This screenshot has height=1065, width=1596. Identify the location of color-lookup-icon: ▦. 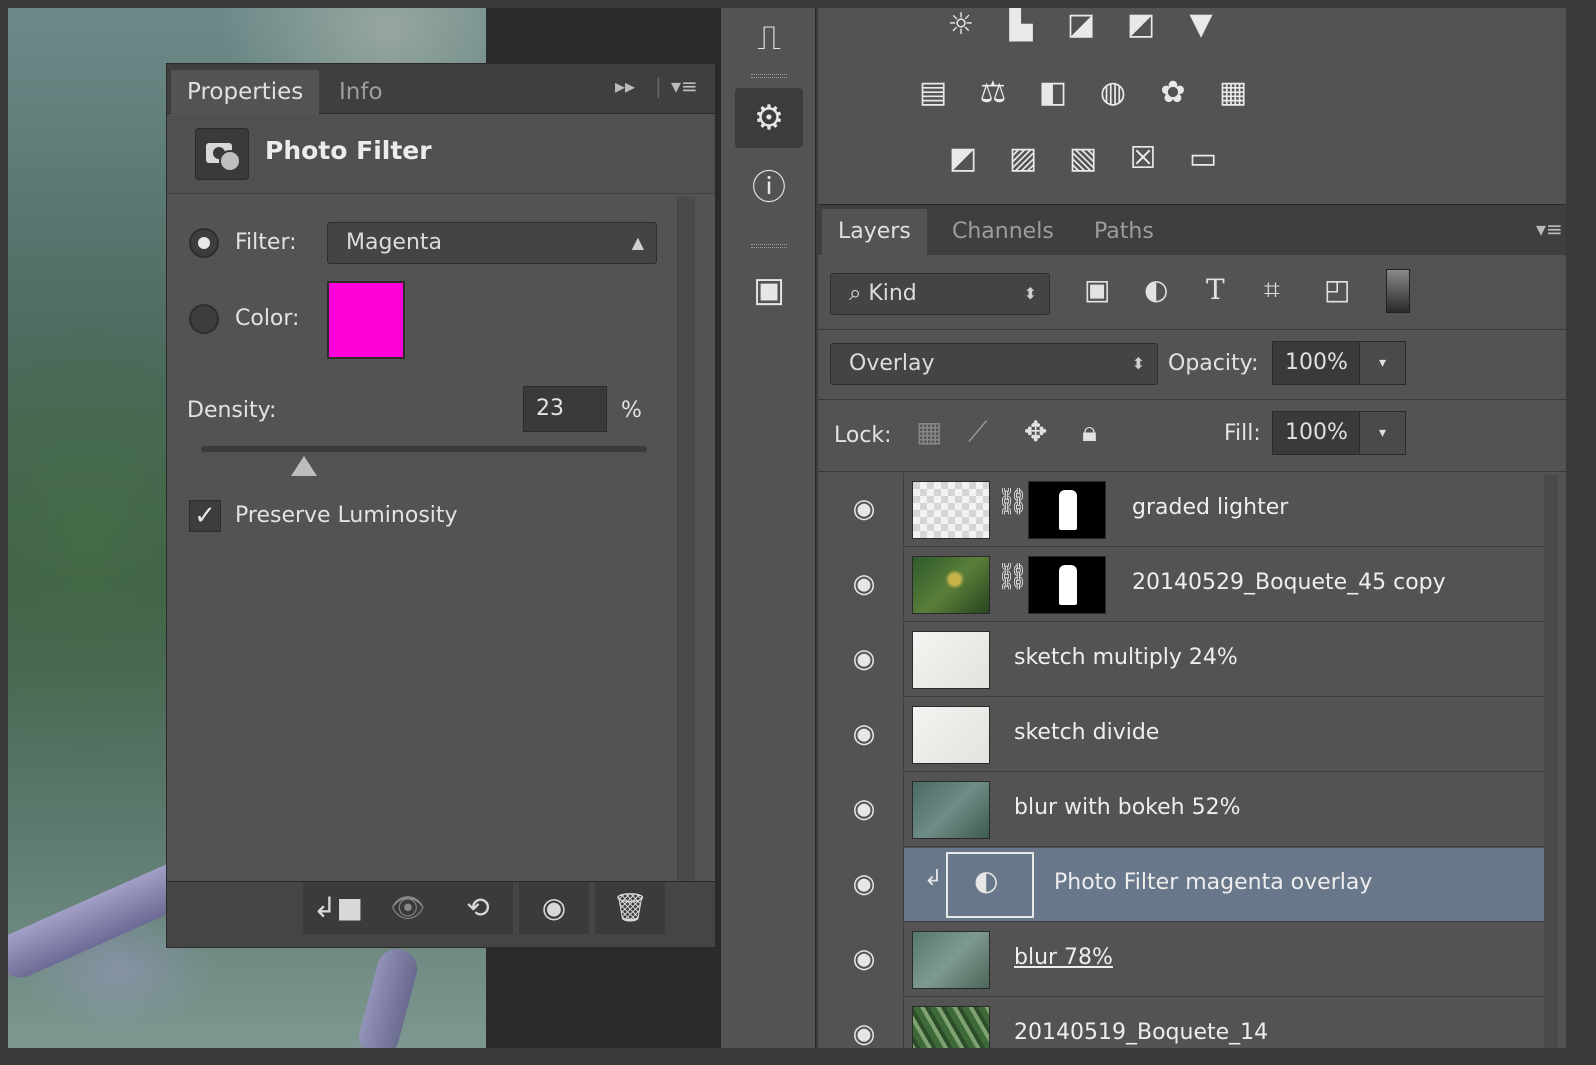
(1233, 93).